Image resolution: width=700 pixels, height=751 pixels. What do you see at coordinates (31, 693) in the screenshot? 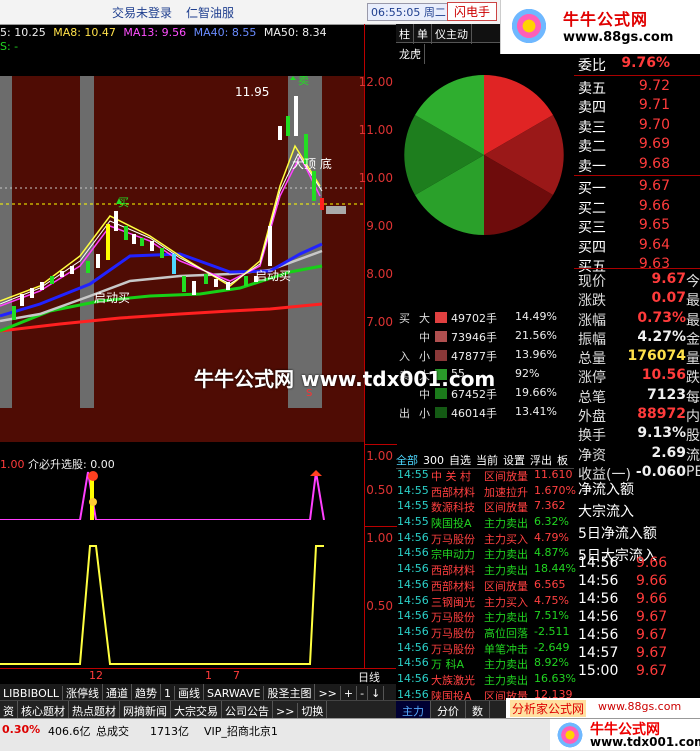
I see `indicator-tab: LIBBIBOLL` at bounding box center [31, 693].